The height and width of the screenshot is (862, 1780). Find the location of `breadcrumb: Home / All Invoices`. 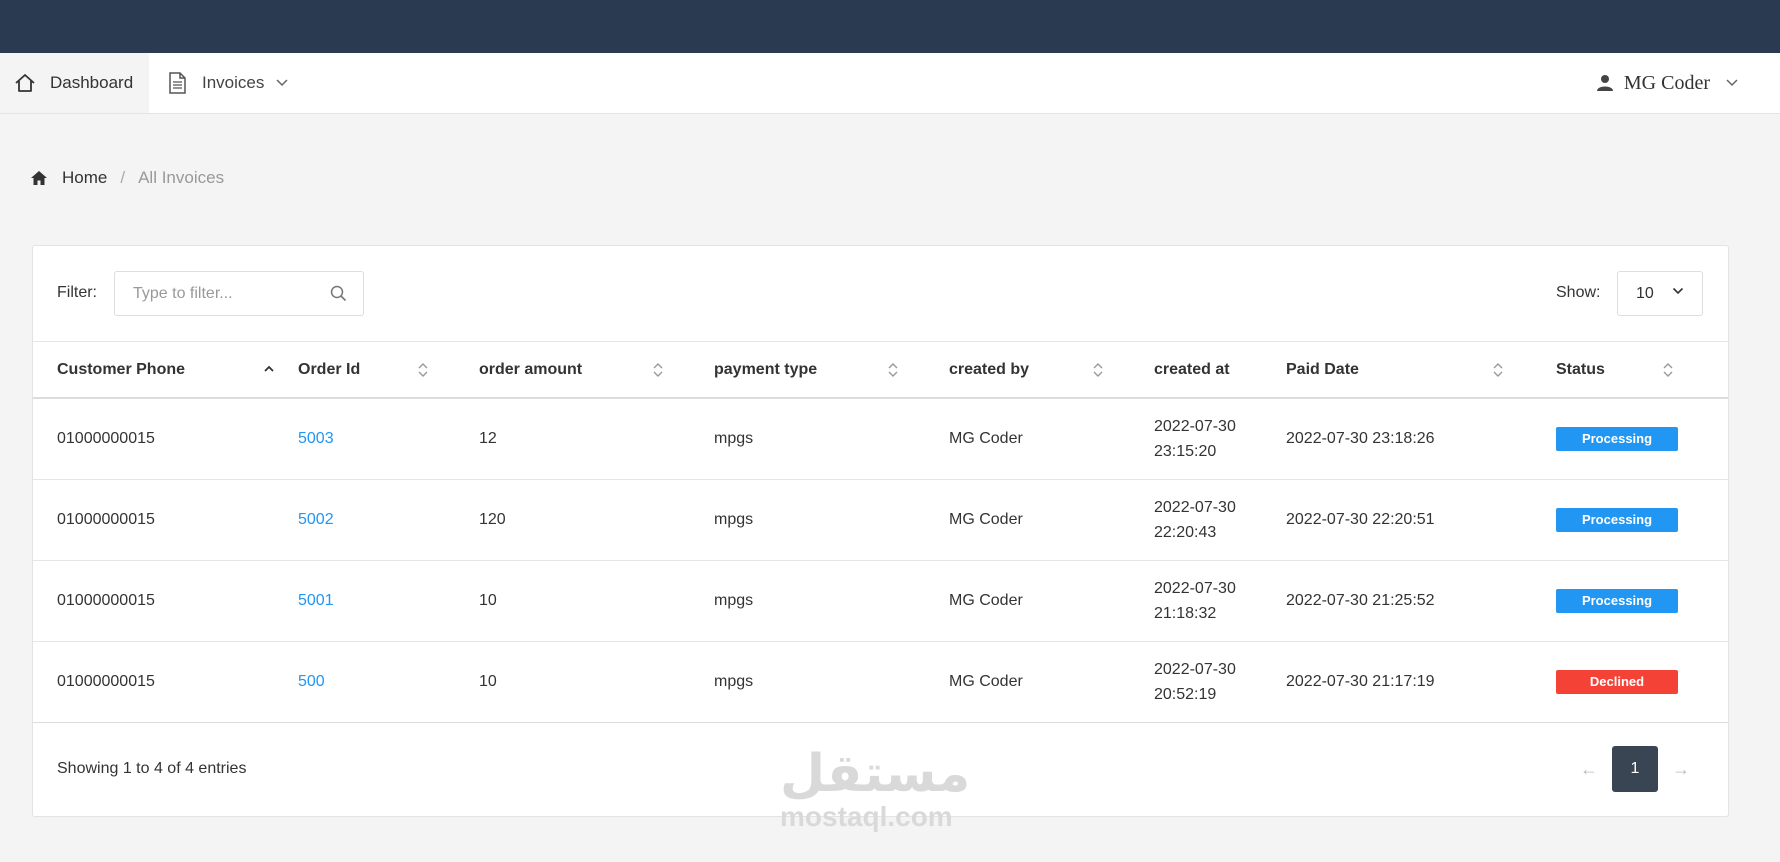

breadcrumb: Home / All Invoices is located at coordinates (127, 178).